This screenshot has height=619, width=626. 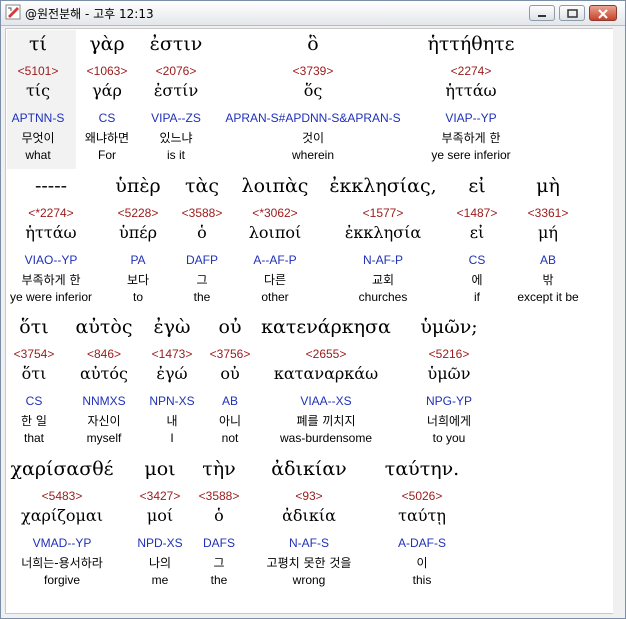 I want to click on window-title: @원전분해 - 고후 12:13, so click(x=89, y=14).